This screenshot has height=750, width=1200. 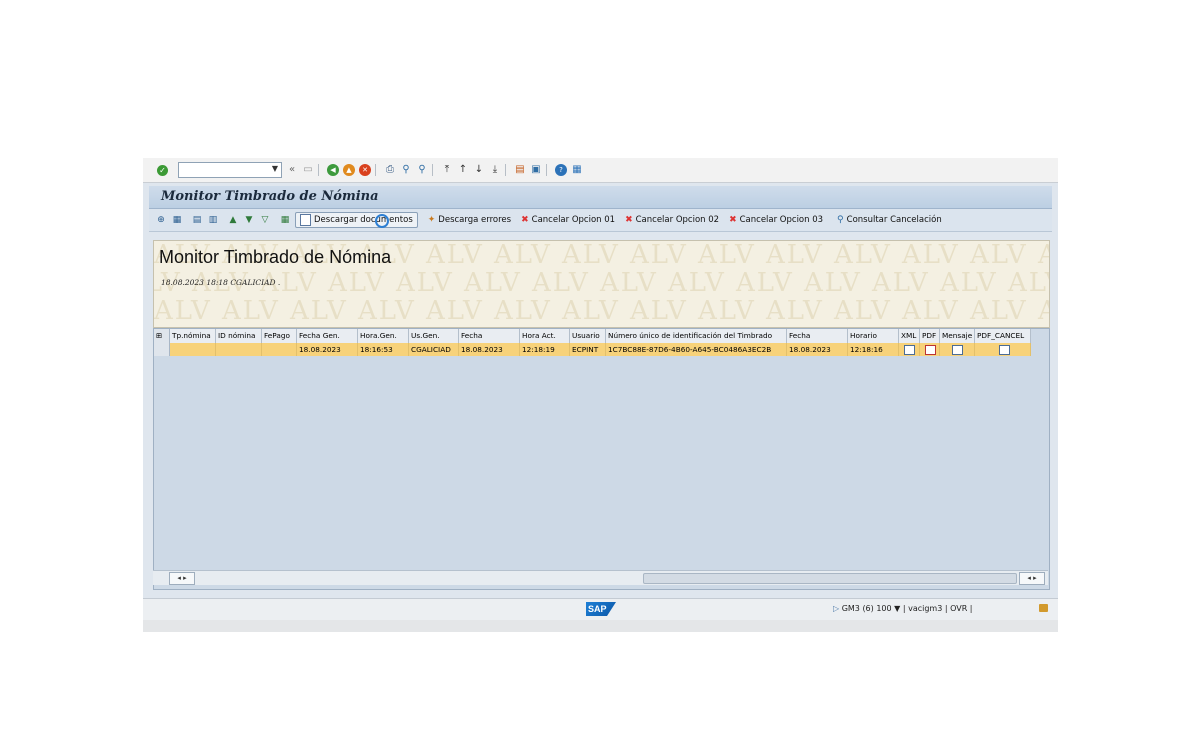 I want to click on system-dropdown-icon: ▼, so click(x=897, y=608).